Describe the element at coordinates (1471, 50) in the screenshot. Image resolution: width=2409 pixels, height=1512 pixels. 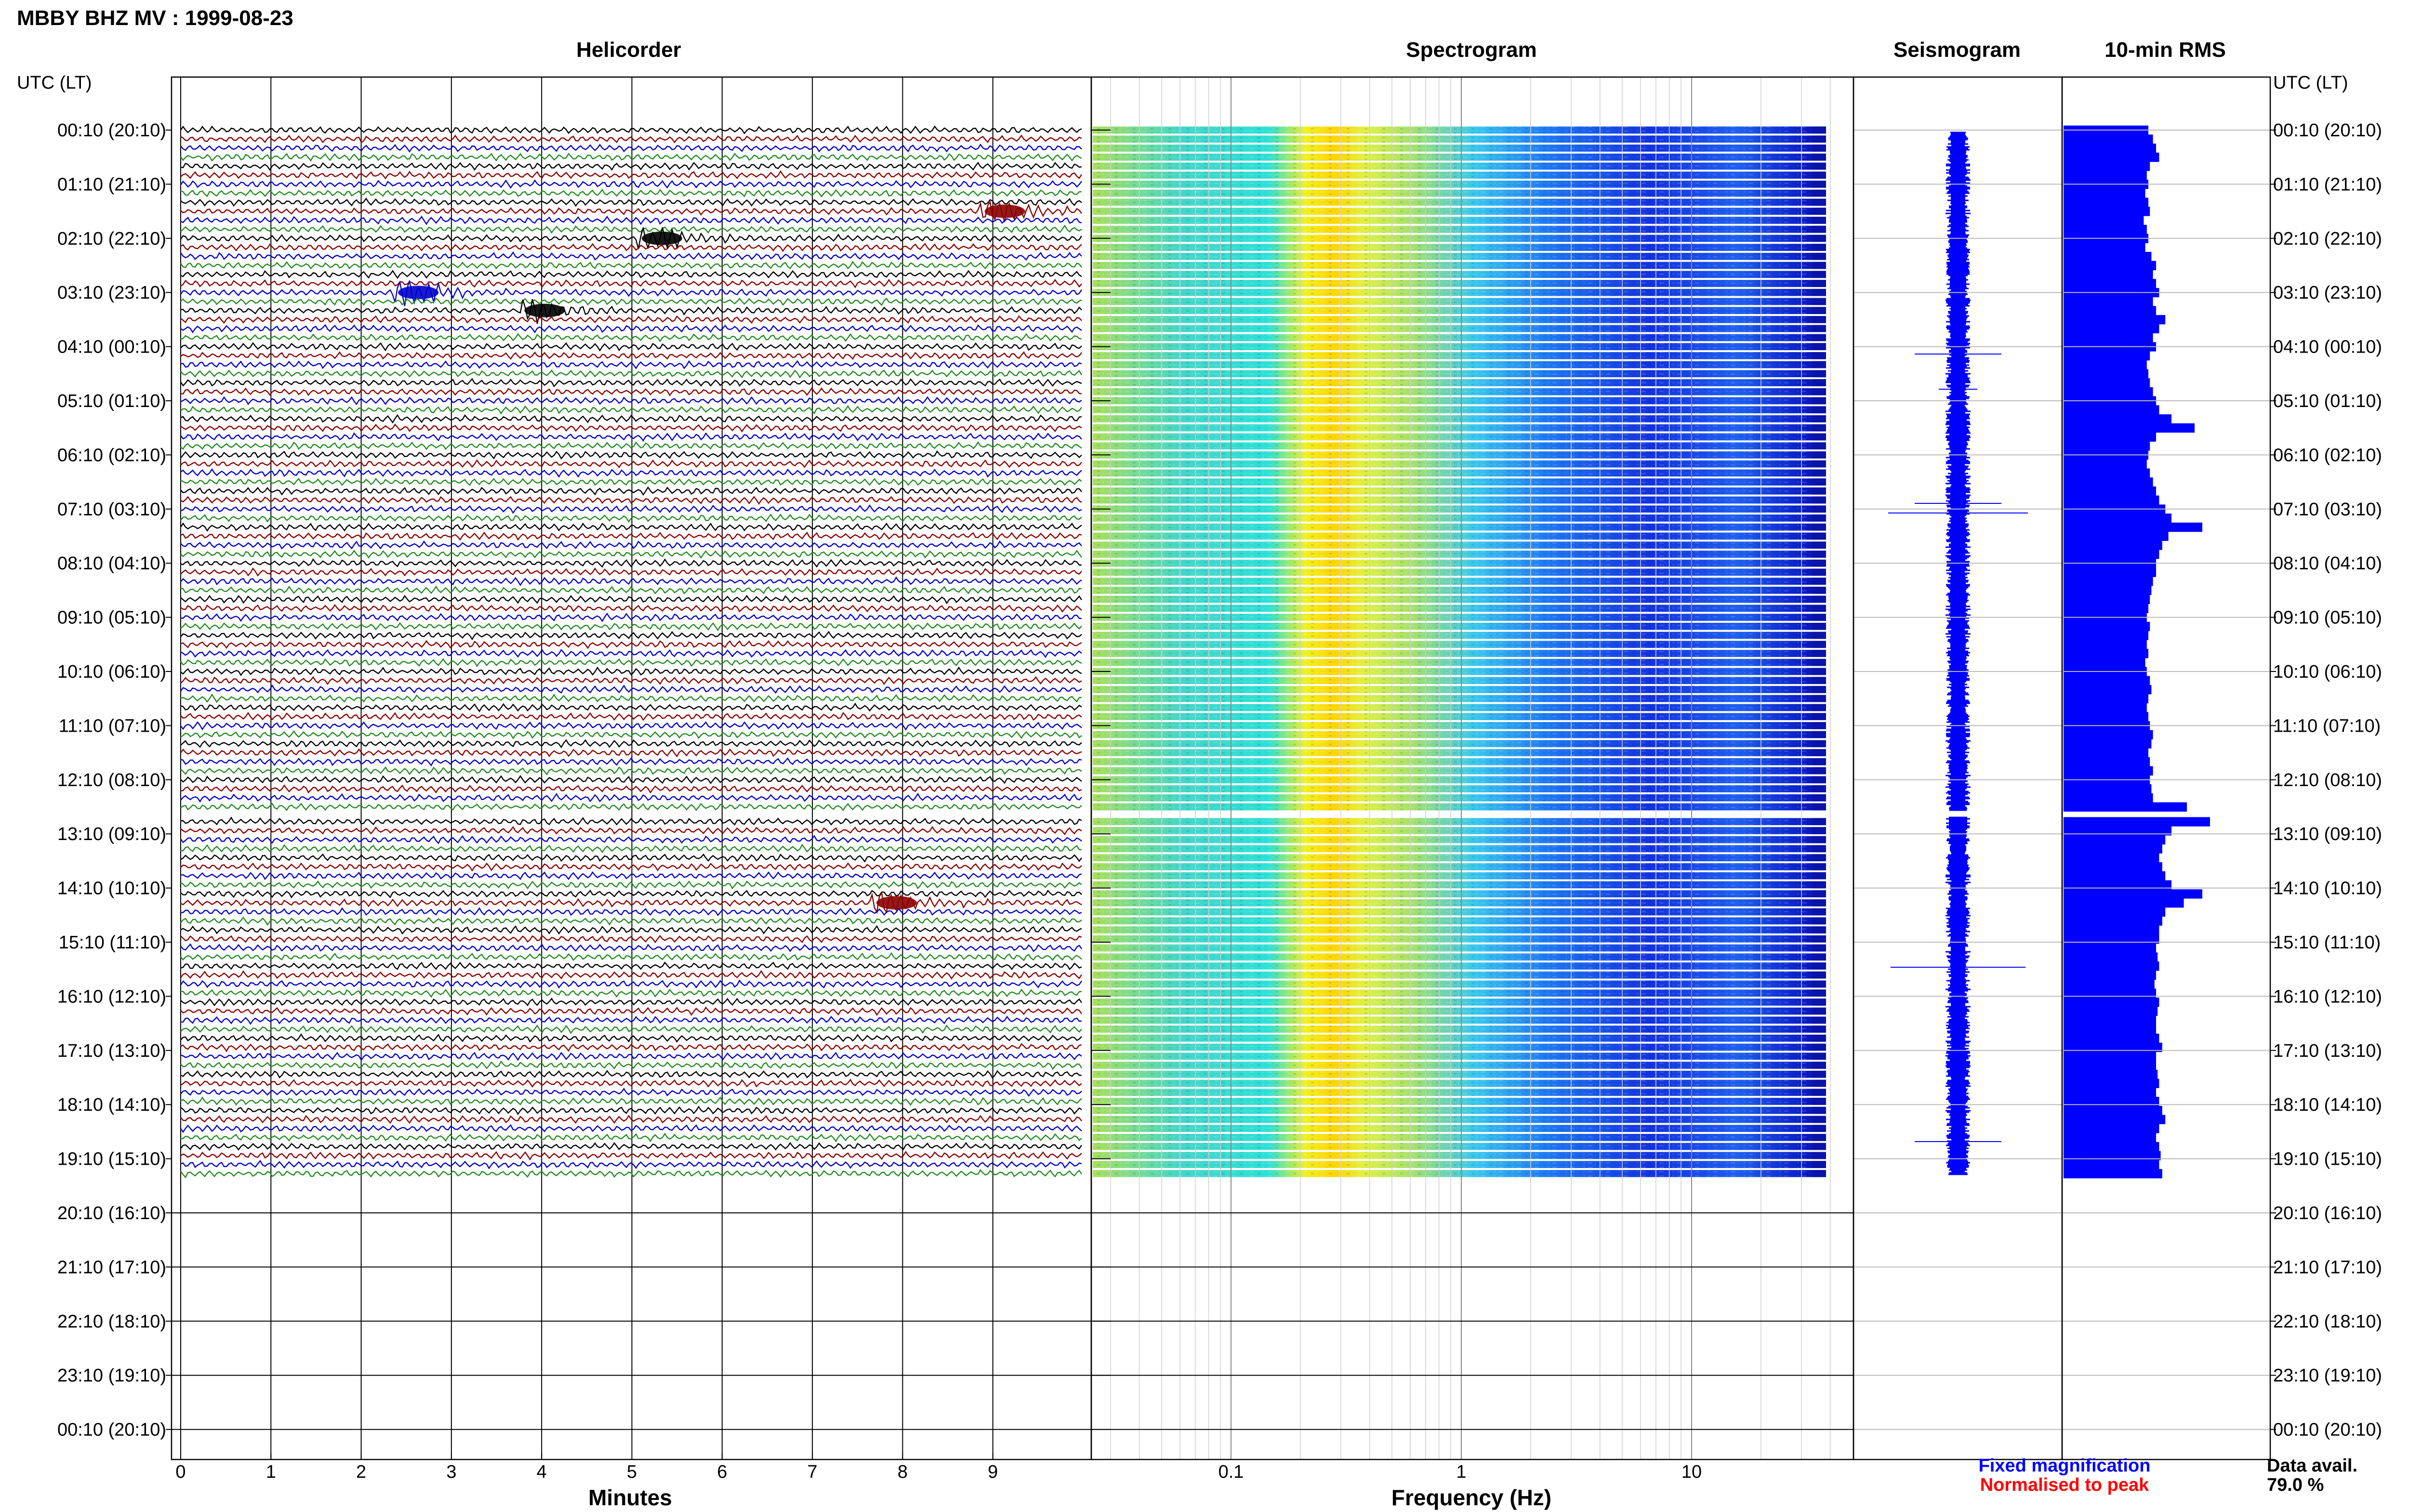
I see `spectrogram-title: Spectrogram` at that location.